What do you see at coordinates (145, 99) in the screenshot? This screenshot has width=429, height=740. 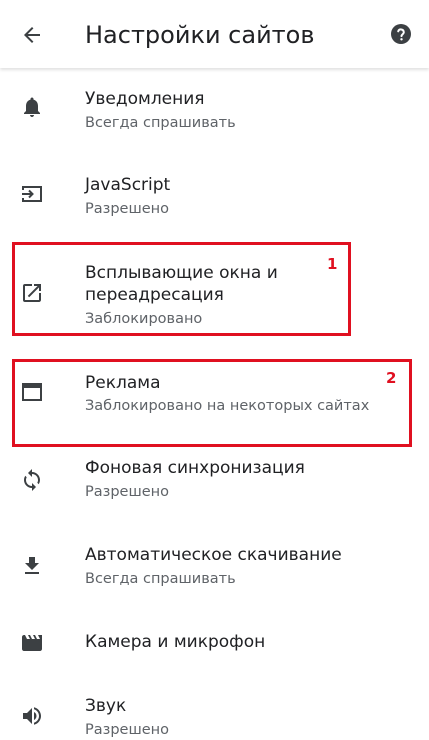 I see `setting-label: Уведомления` at bounding box center [145, 99].